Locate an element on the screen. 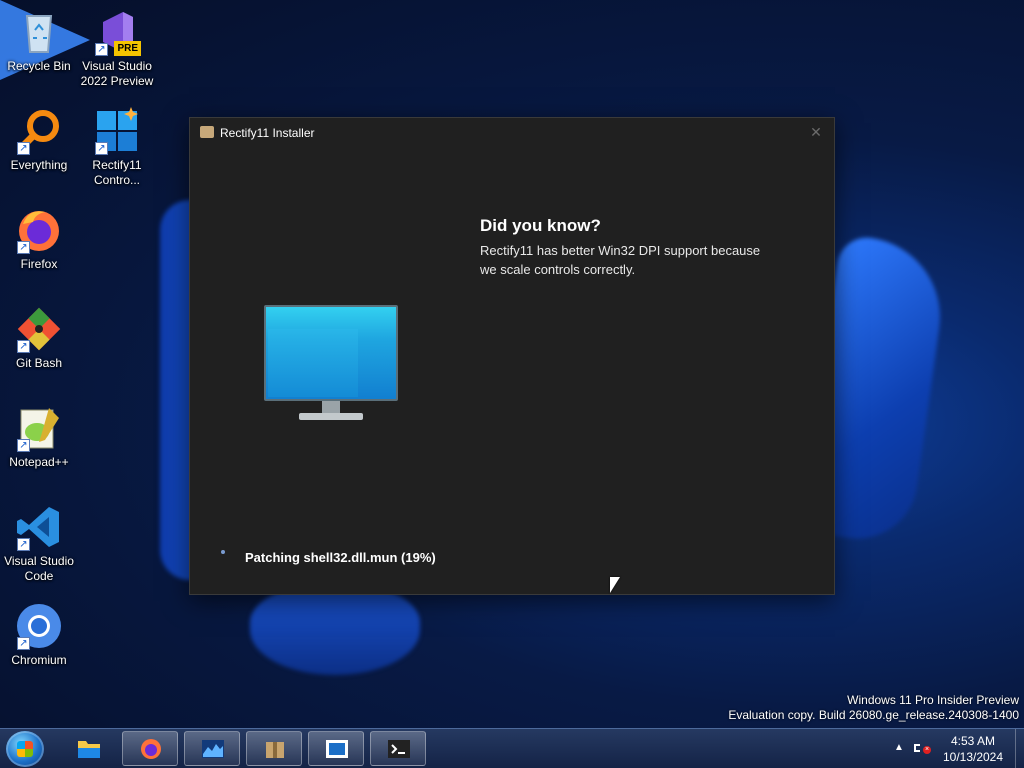  pre-badge: PRE is located at coordinates (127, 48).